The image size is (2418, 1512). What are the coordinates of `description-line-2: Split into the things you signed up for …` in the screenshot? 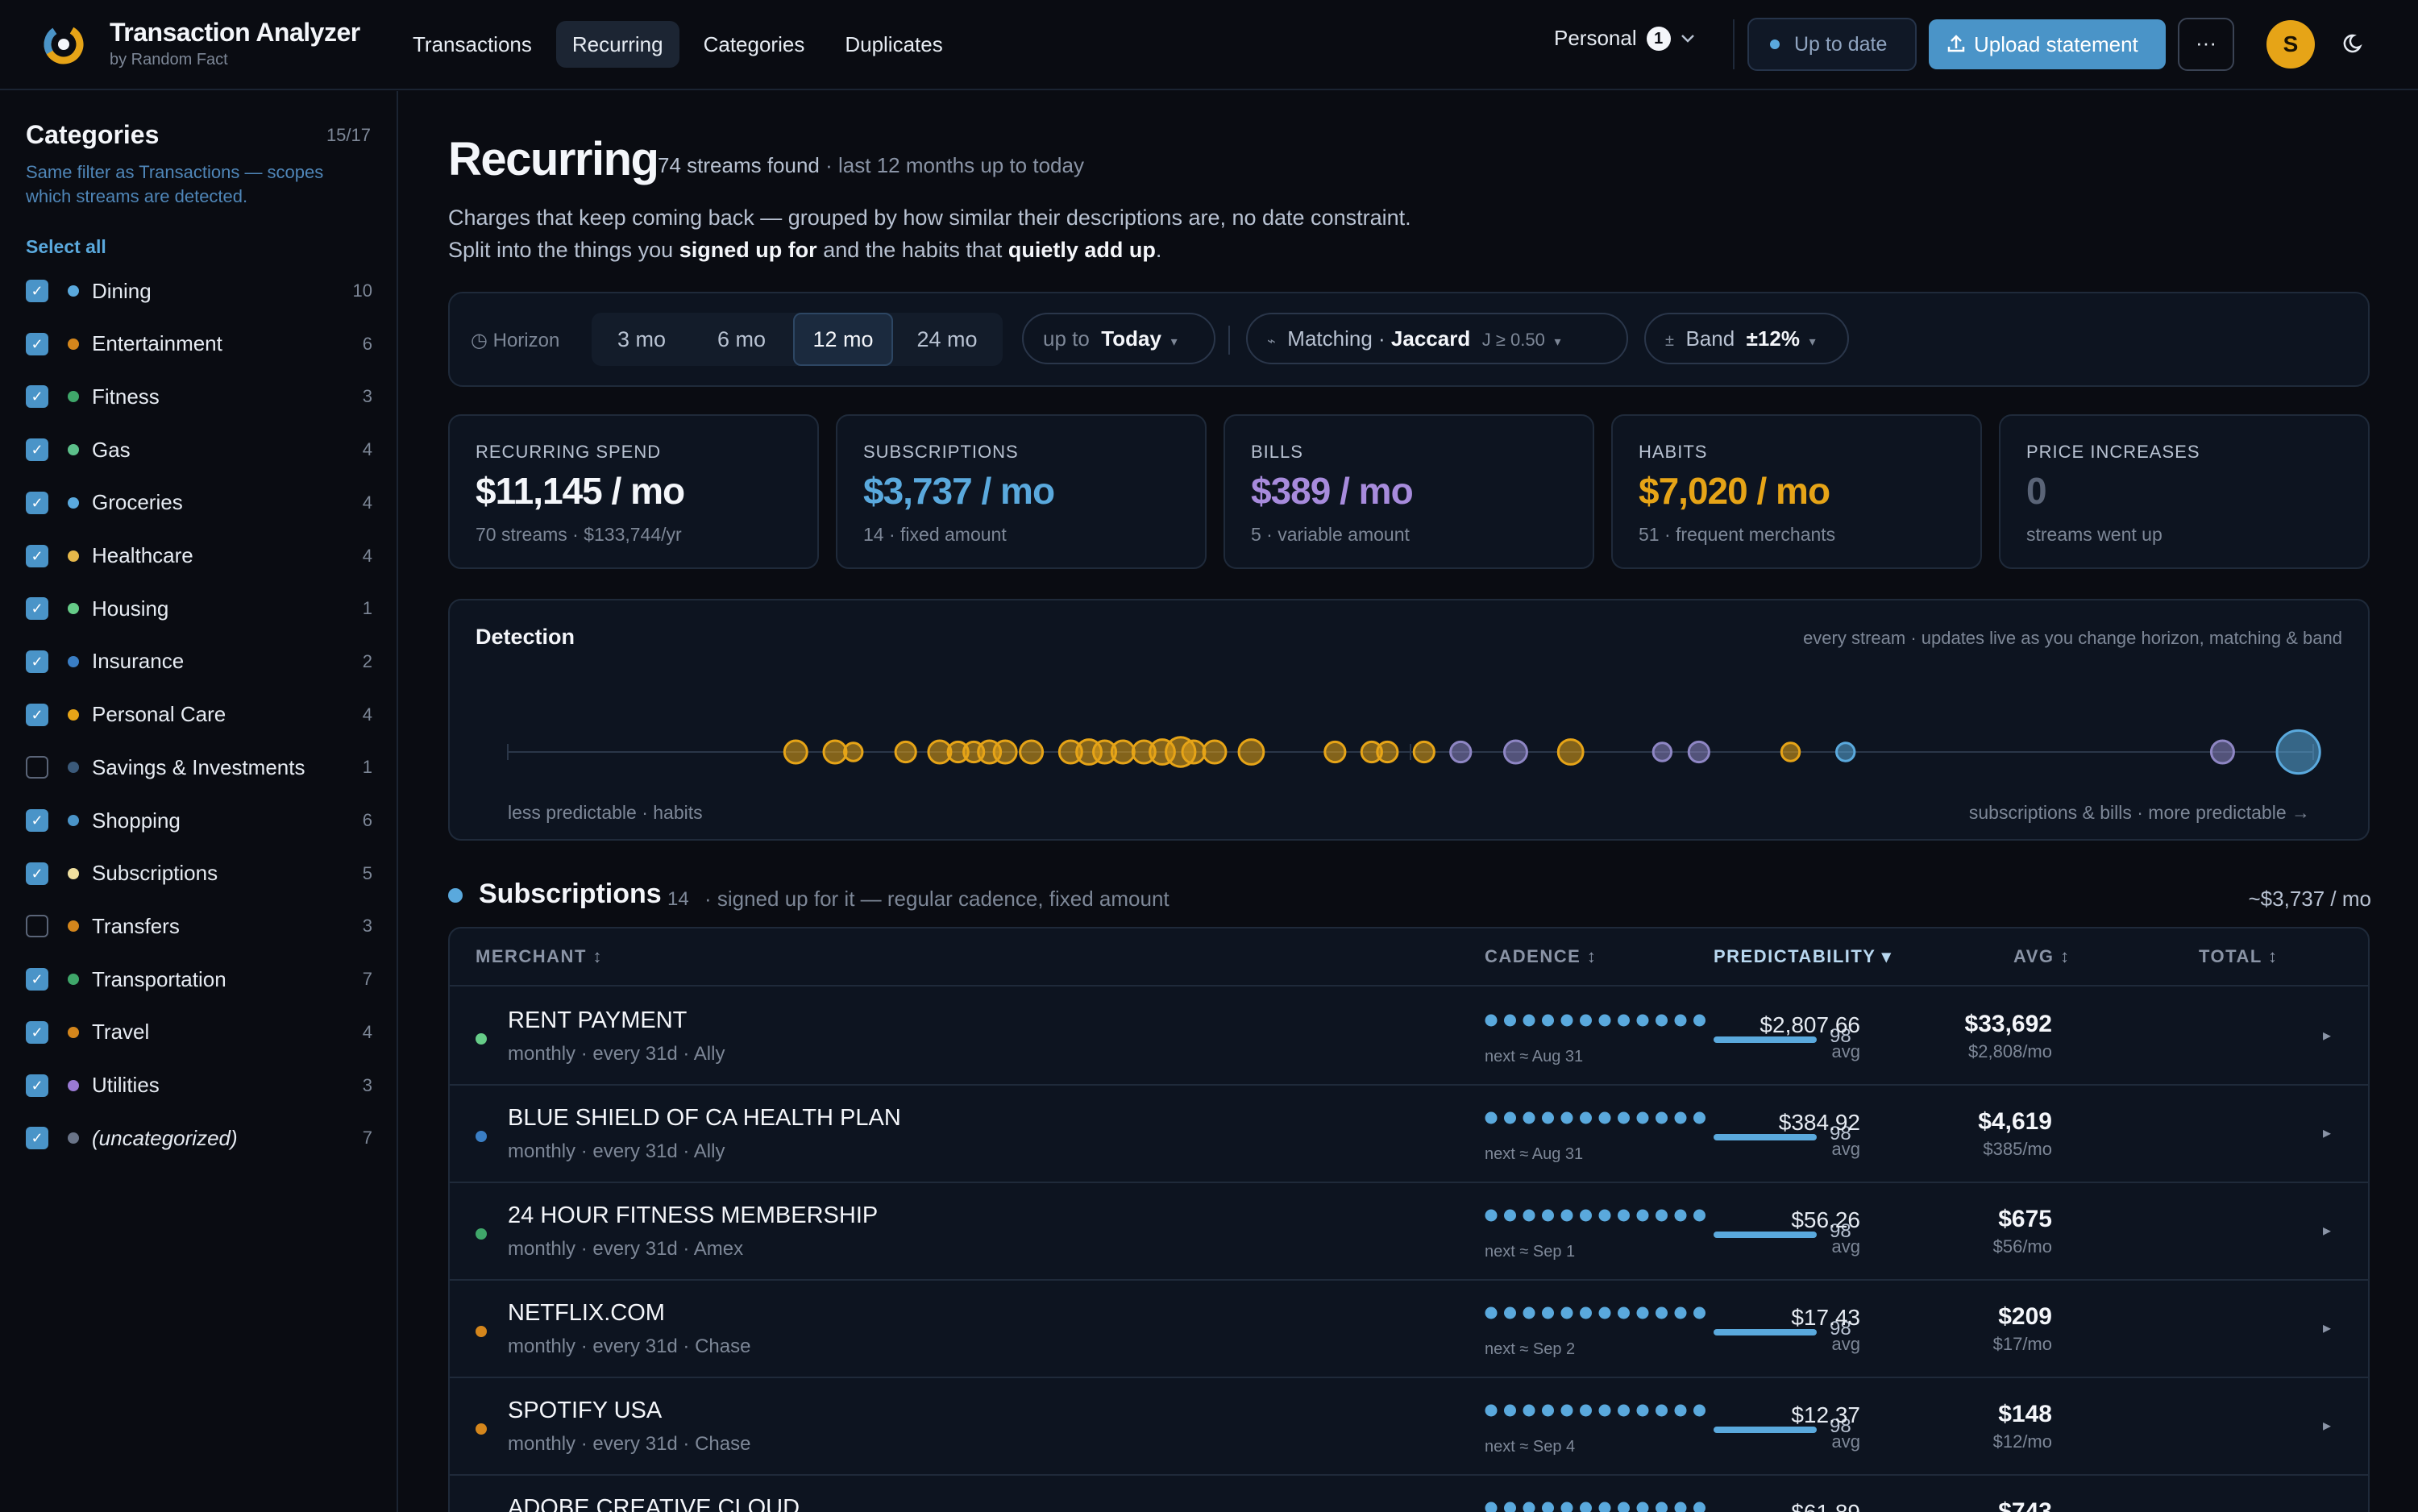 It's located at (805, 250).